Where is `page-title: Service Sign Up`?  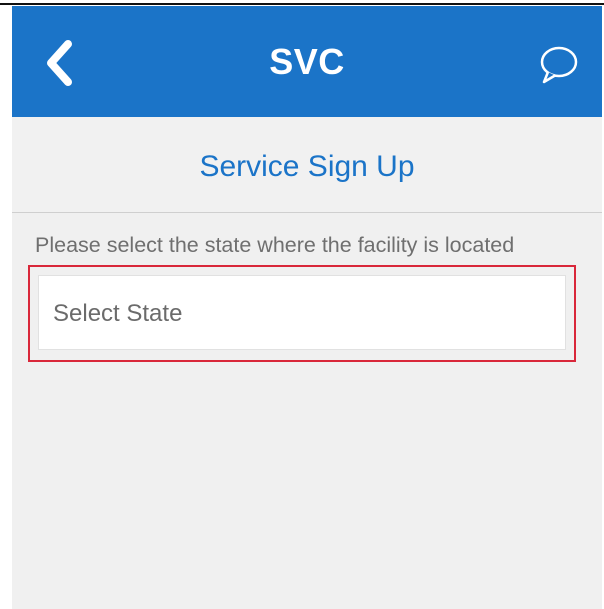
page-title: Service Sign Up is located at coordinates (307, 166).